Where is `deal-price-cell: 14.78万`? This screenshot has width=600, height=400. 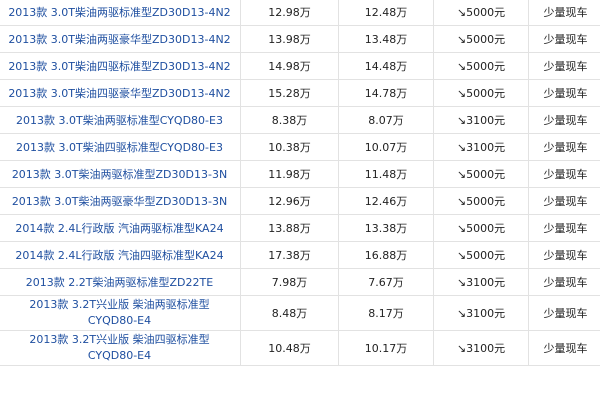 deal-price-cell: 14.78万 is located at coordinates (386, 93).